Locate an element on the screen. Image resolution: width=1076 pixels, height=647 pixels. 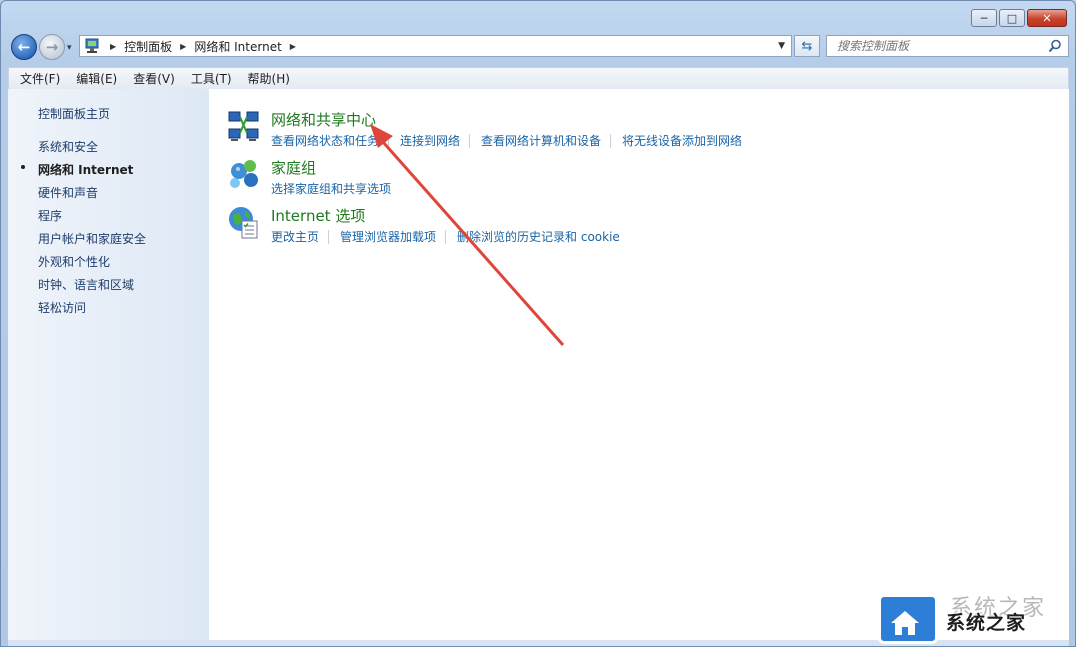
refresh-icon: ⇆ is located at coordinates (807, 46).